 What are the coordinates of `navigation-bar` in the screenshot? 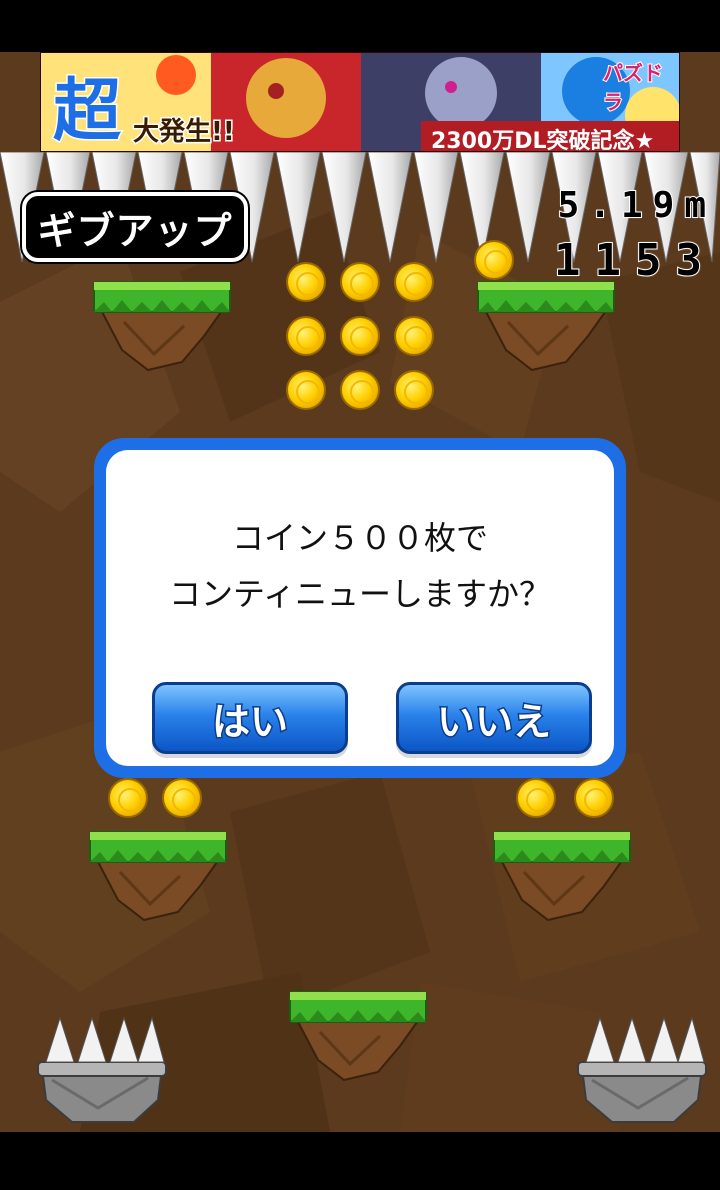 It's located at (360, 1161).